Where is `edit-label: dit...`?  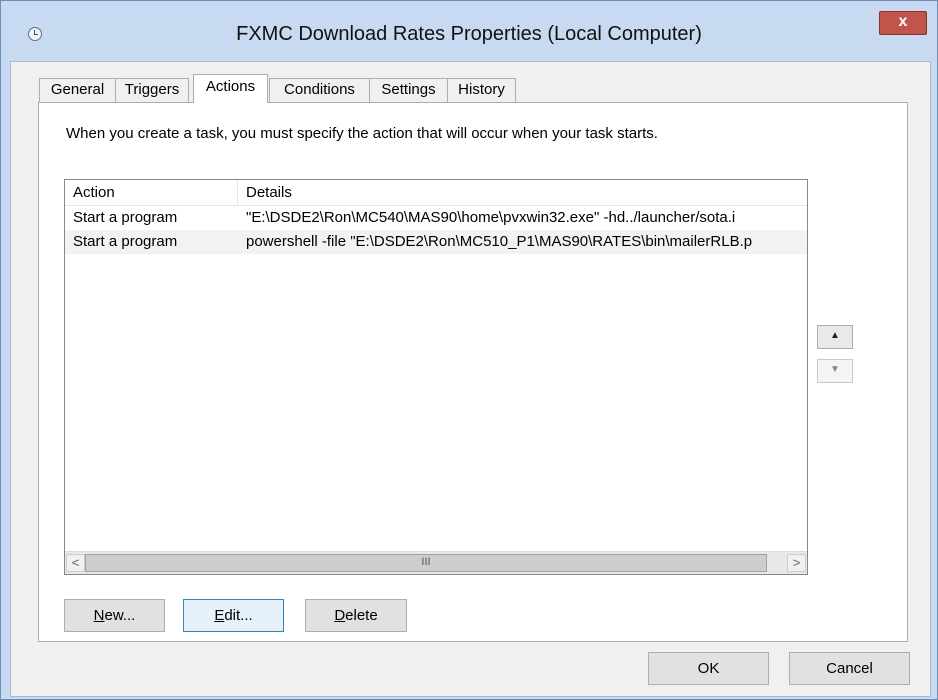
edit-label: dit... is located at coordinates (238, 615).